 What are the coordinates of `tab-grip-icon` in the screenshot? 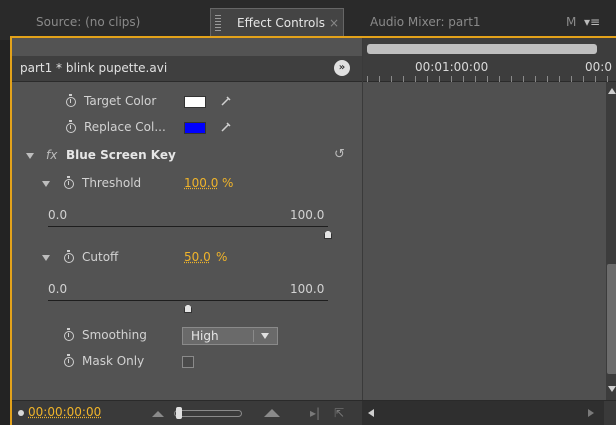 It's located at (218, 23).